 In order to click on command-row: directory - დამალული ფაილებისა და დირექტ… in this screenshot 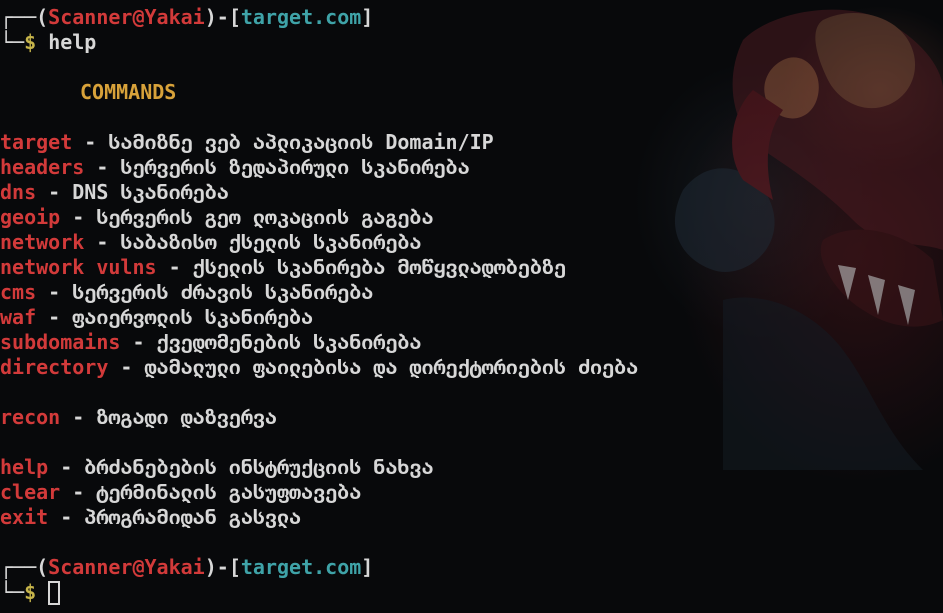, I will do `click(319, 367)`.